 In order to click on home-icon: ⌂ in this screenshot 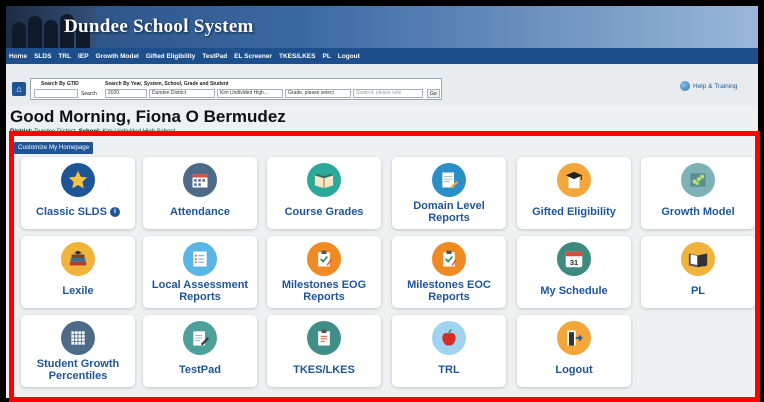, I will do `click(19, 89)`.